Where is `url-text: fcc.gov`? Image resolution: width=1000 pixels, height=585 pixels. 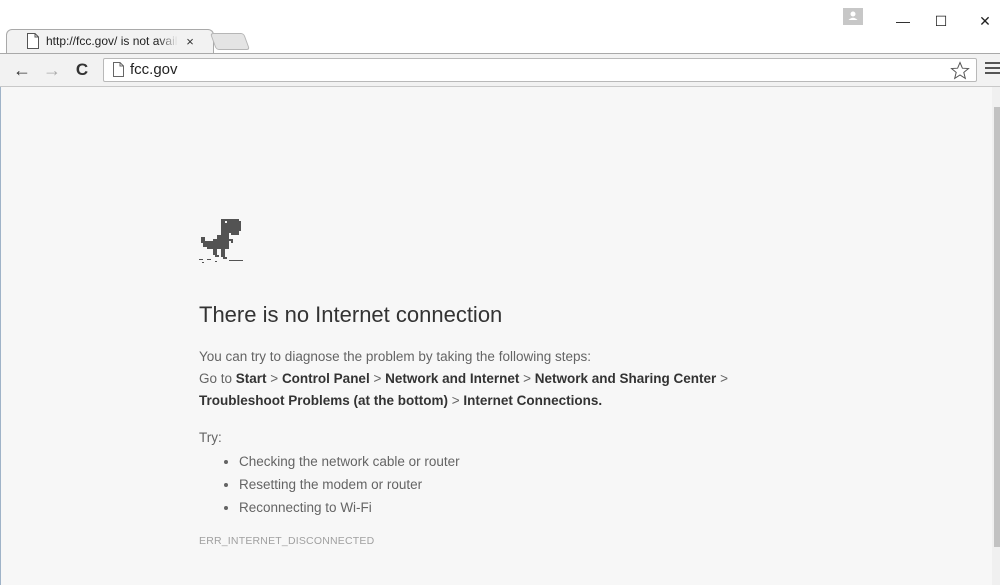 url-text: fcc.gov is located at coordinates (154, 69).